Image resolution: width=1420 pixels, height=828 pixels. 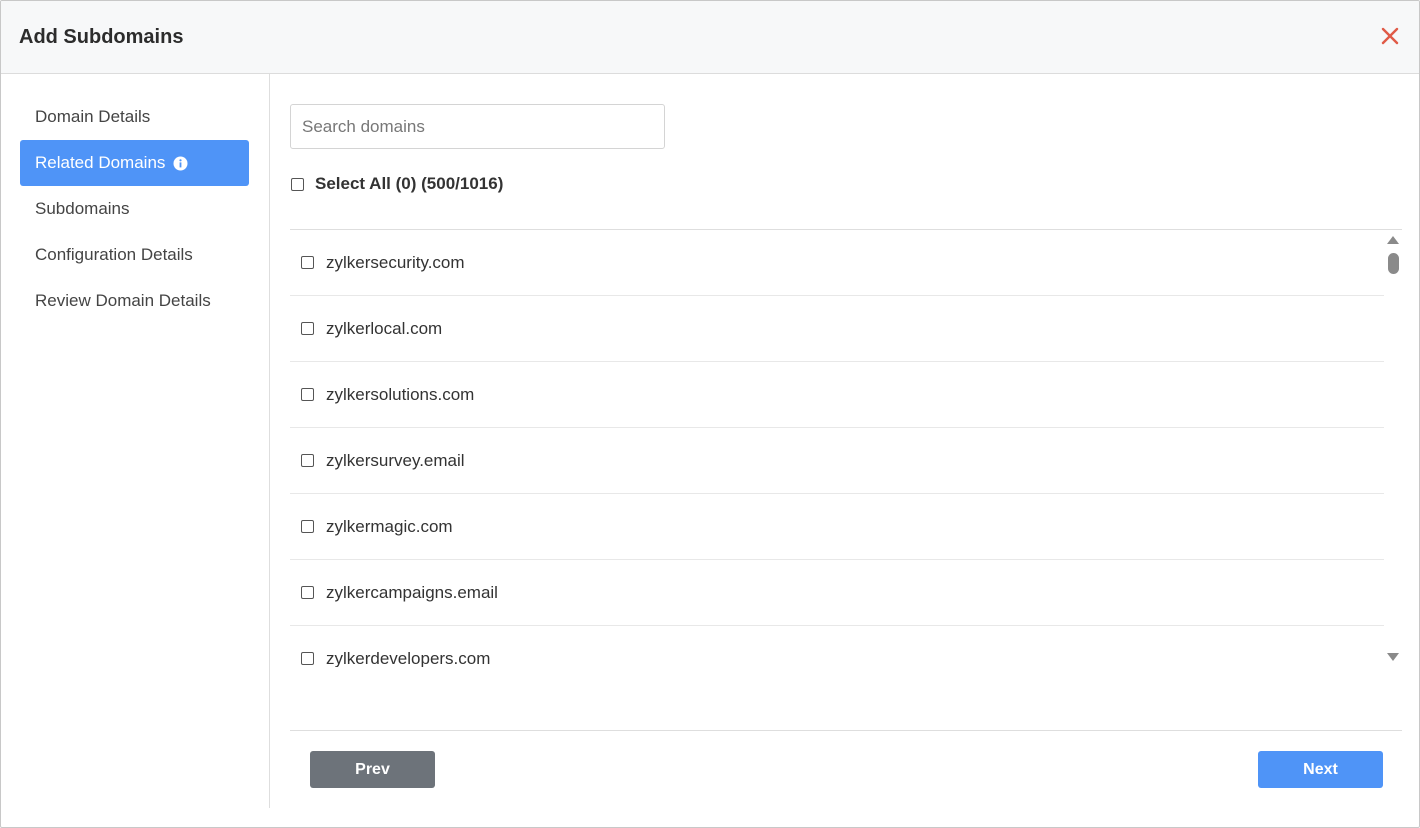 I want to click on domain-list-item: zylkersolutions.com, so click(x=837, y=395).